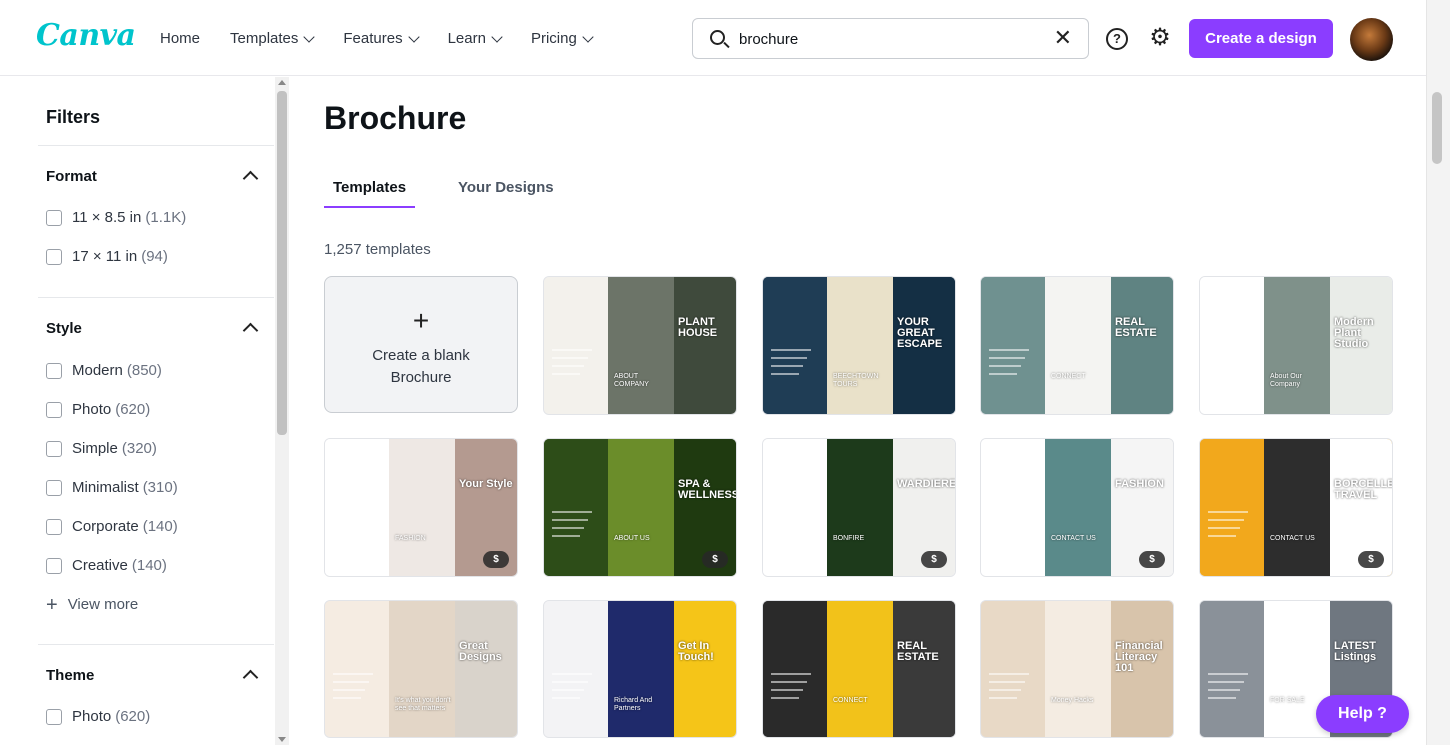 The image size is (1450, 745). What do you see at coordinates (149, 565) in the screenshot?
I see `option-count: (140)` at bounding box center [149, 565].